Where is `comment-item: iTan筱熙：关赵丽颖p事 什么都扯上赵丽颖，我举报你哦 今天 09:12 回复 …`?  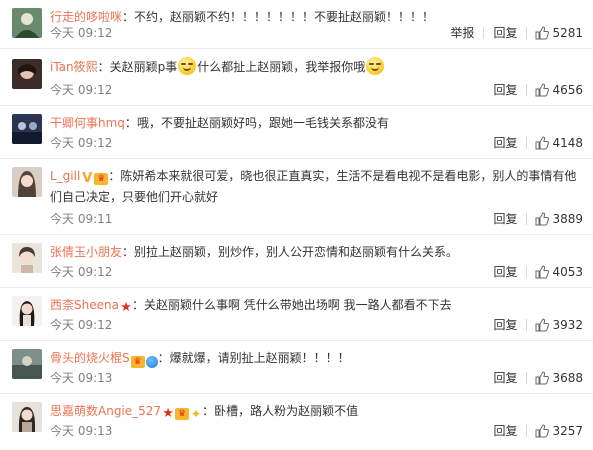 comment-item: iTan筱熙：关赵丽颖p事 什么都扯上赵丽颖，我举报你哦 今天 09:12 回复 … is located at coordinates (296, 77).